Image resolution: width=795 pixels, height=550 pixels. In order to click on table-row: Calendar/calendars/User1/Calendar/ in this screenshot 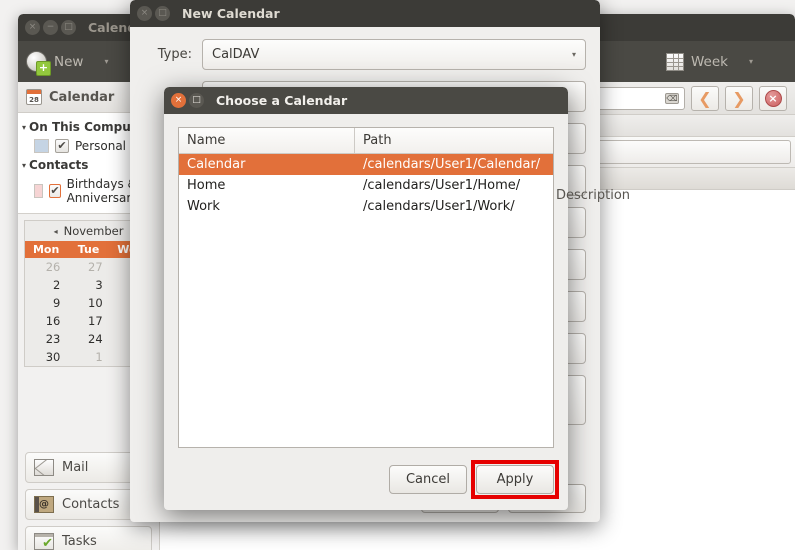, I will do `click(366, 164)`.